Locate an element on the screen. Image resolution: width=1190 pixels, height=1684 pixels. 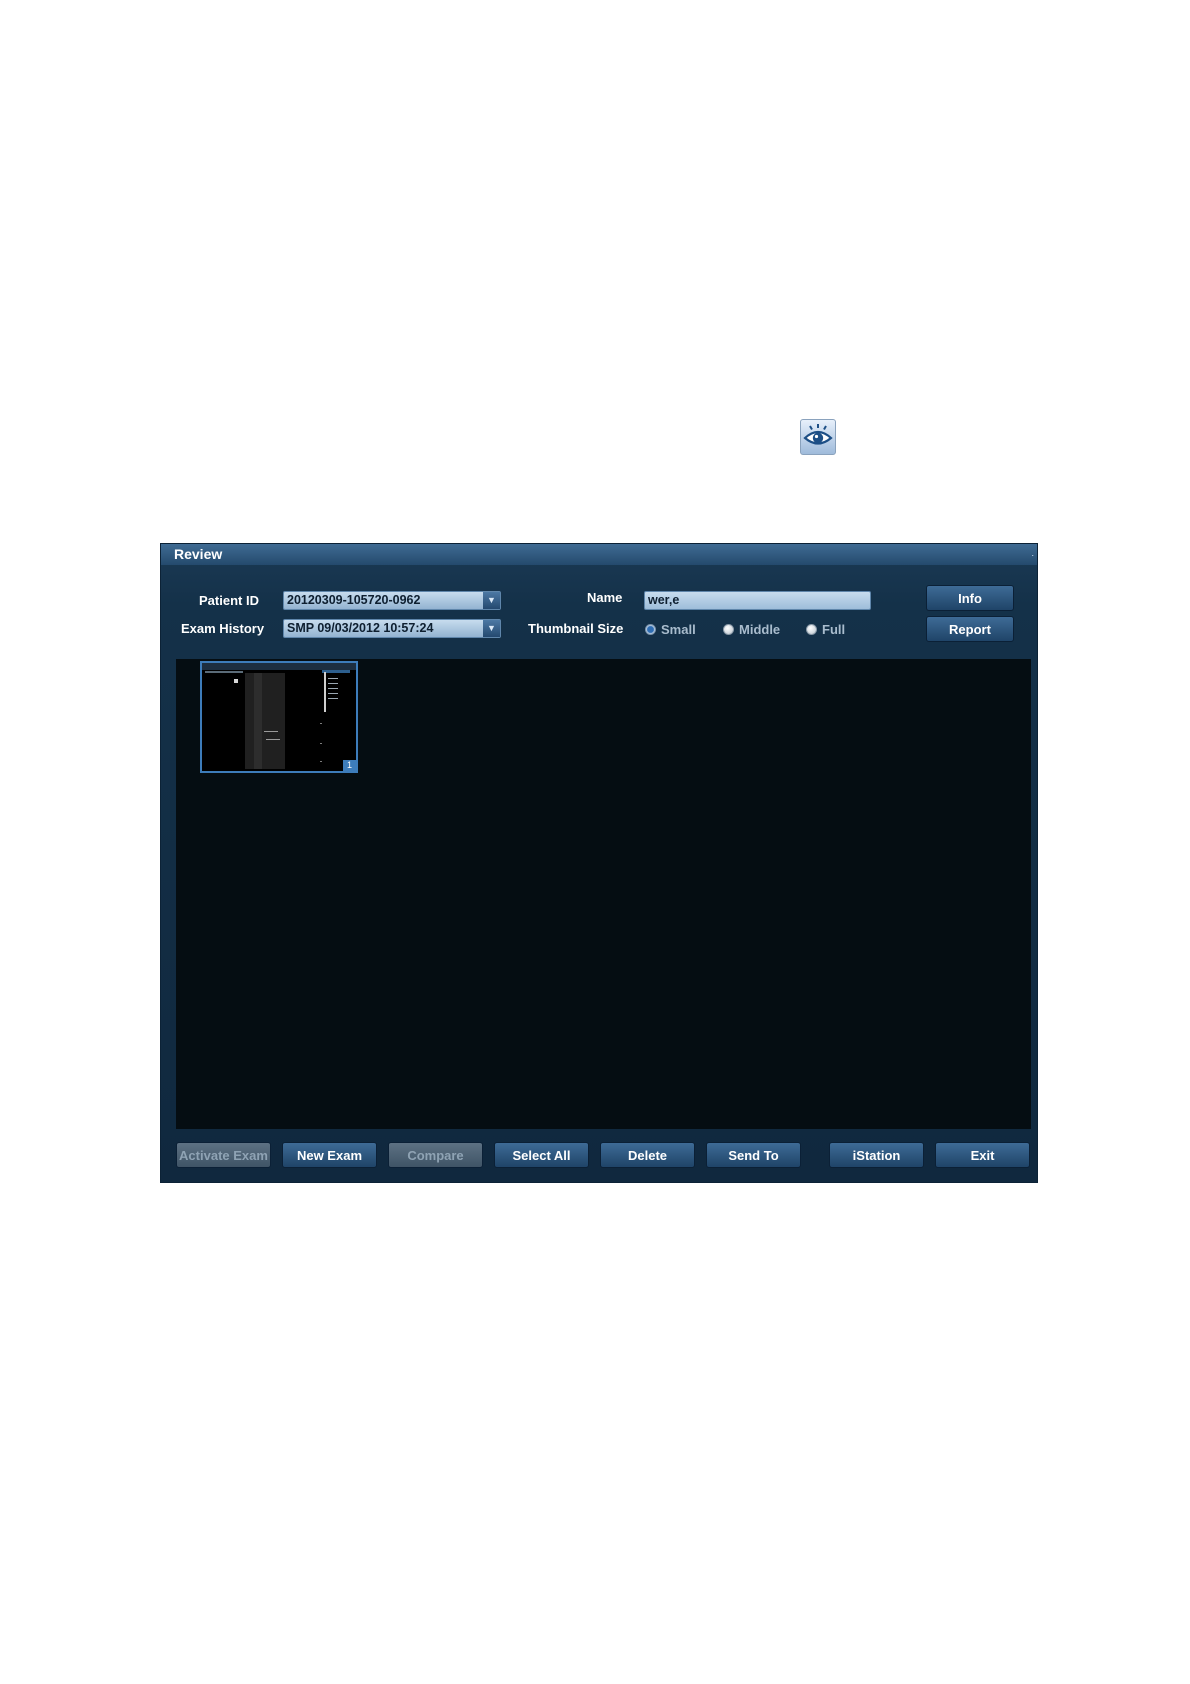
select-all-button: Select All is located at coordinates (541, 1155).